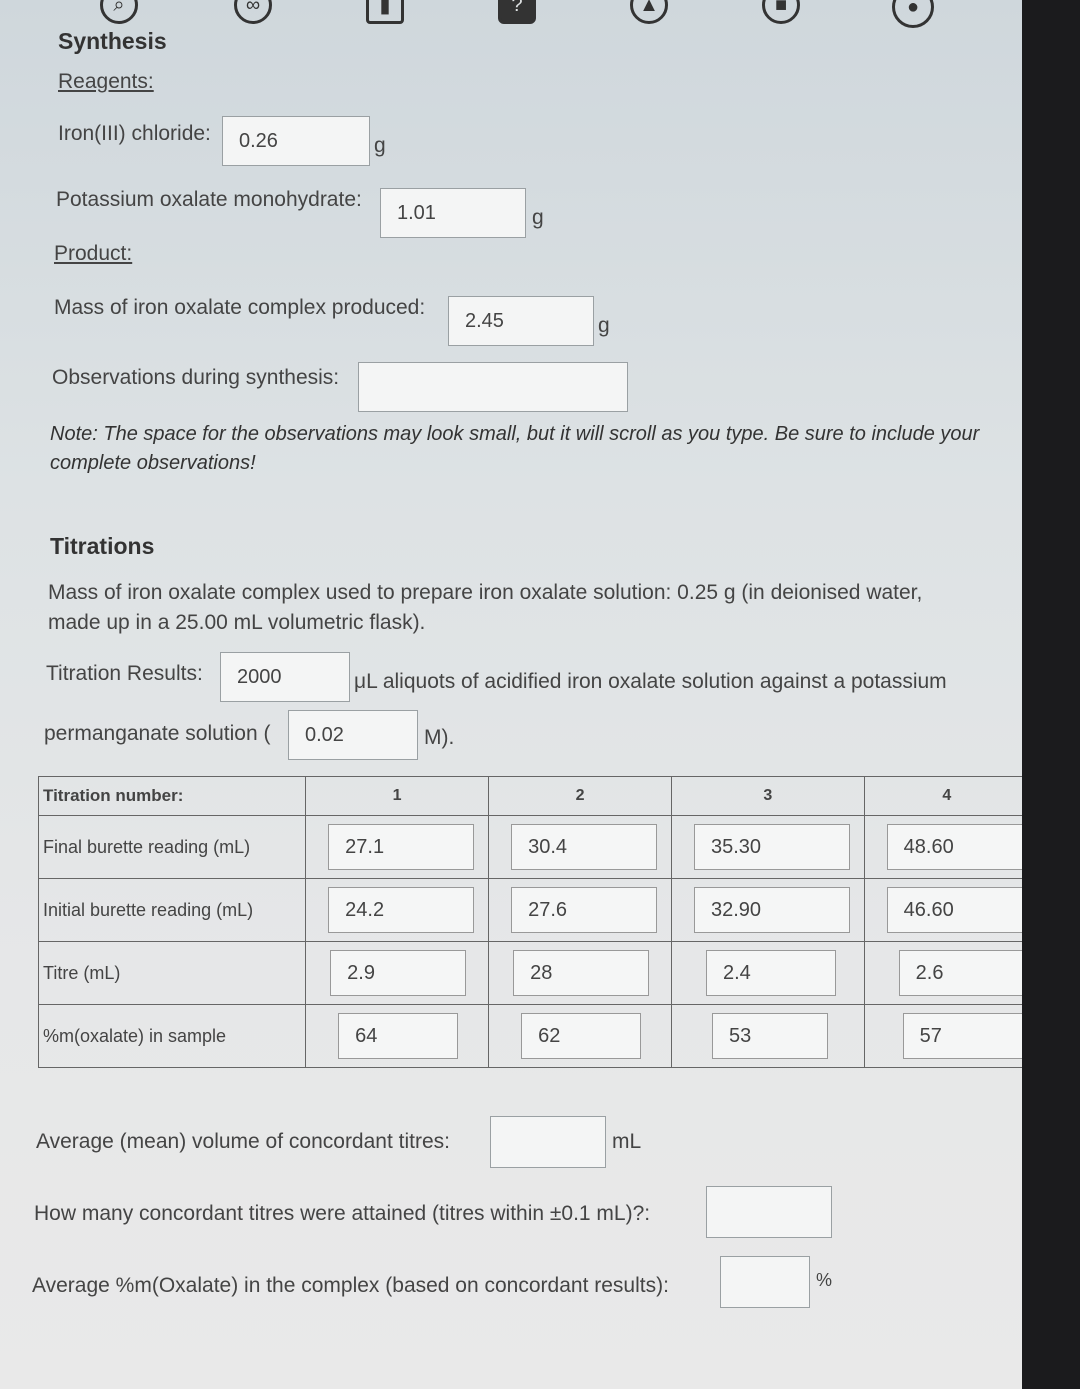 The image size is (1080, 1389). What do you see at coordinates (296, 141) in the screenshot?
I see `iron-chloride-input: 0.26` at bounding box center [296, 141].